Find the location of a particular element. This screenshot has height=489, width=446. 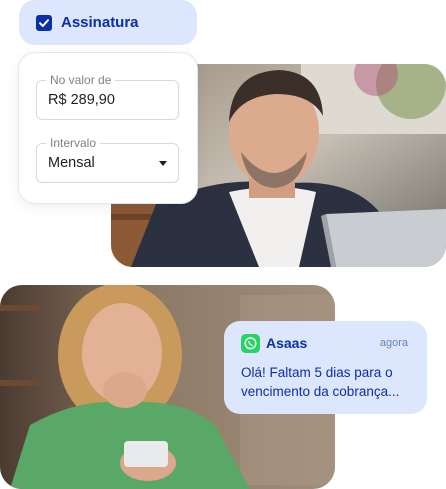

notification-time: agora is located at coordinates (393, 343).